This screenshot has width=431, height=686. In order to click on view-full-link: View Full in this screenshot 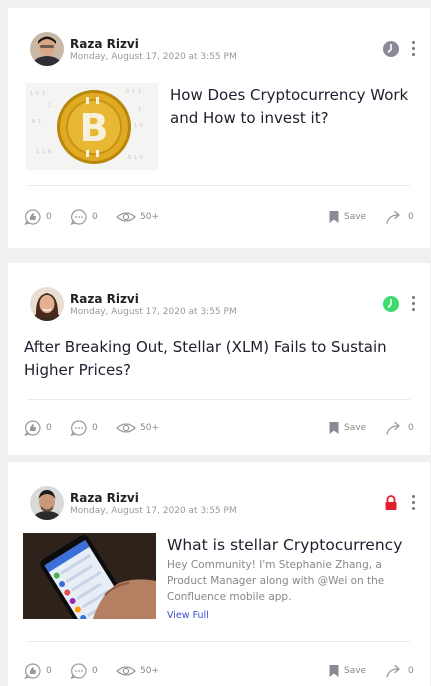, I will do `click(188, 615)`.